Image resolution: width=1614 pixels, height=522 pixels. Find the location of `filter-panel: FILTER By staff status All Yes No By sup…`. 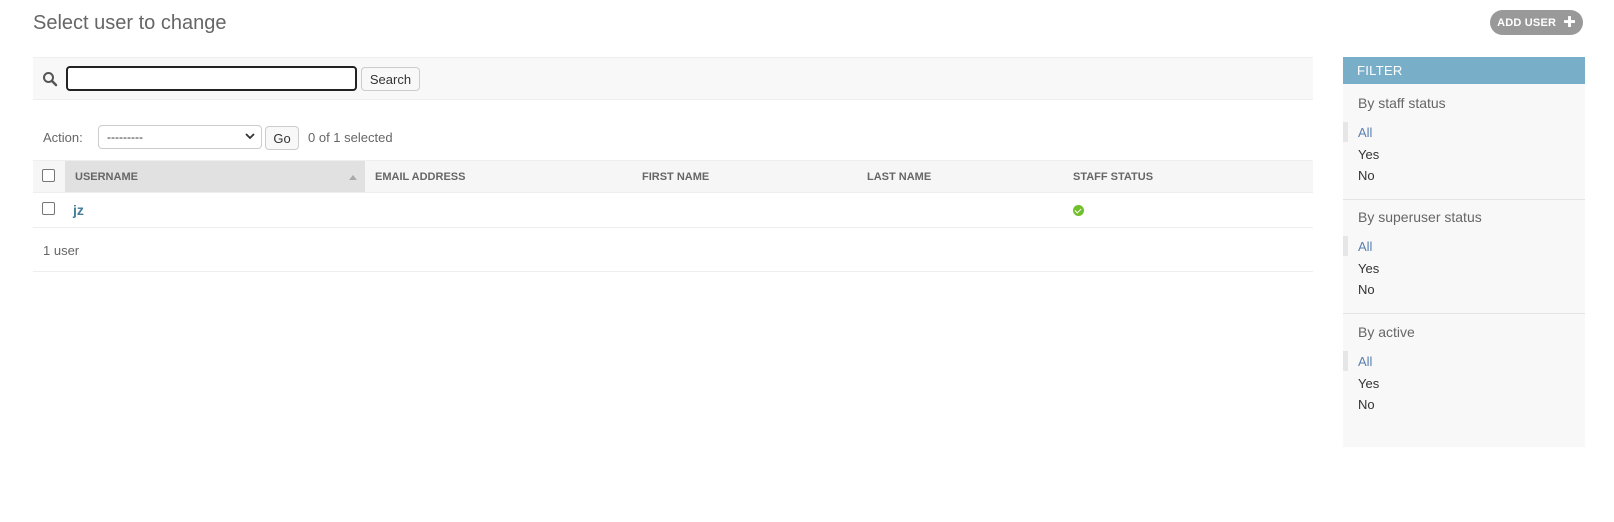

filter-panel: FILTER By staff status All Yes No By sup… is located at coordinates (1464, 252).